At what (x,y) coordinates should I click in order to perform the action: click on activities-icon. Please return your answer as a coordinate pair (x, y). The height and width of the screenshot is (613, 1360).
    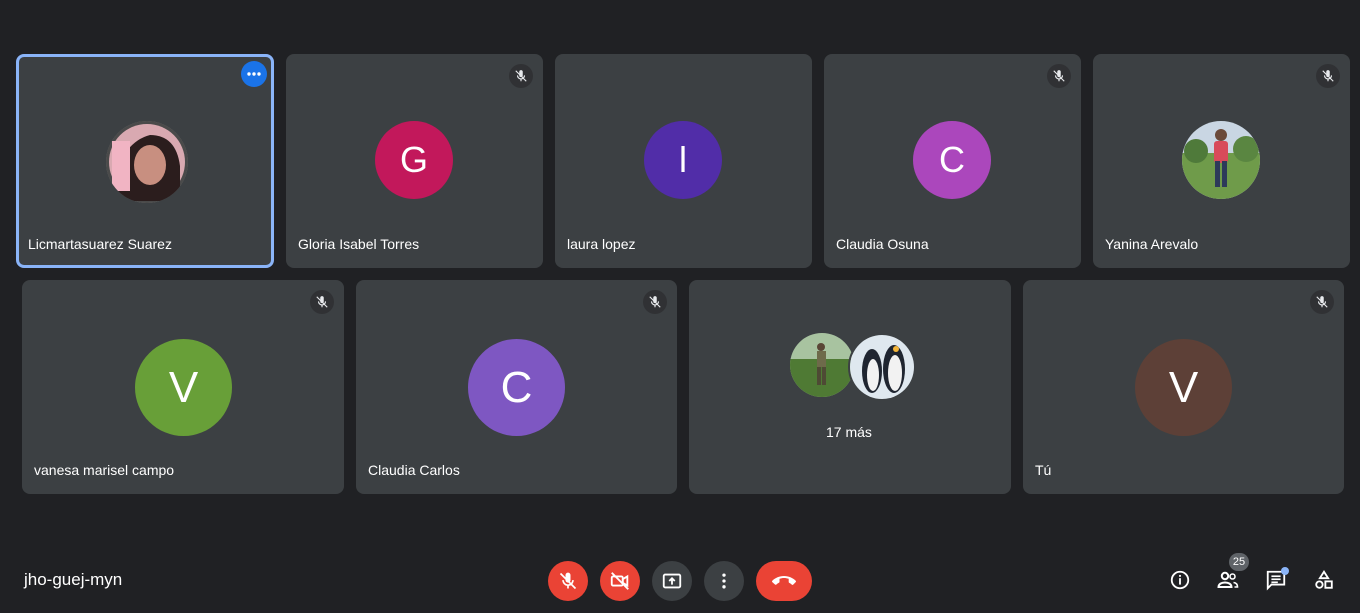
    Looking at the image, I should click on (1324, 579).